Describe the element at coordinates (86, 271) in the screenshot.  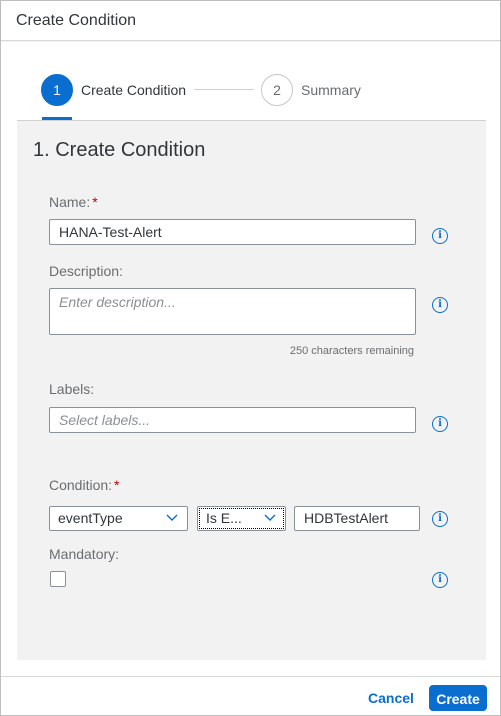
I see `description-label: Description:` at that location.